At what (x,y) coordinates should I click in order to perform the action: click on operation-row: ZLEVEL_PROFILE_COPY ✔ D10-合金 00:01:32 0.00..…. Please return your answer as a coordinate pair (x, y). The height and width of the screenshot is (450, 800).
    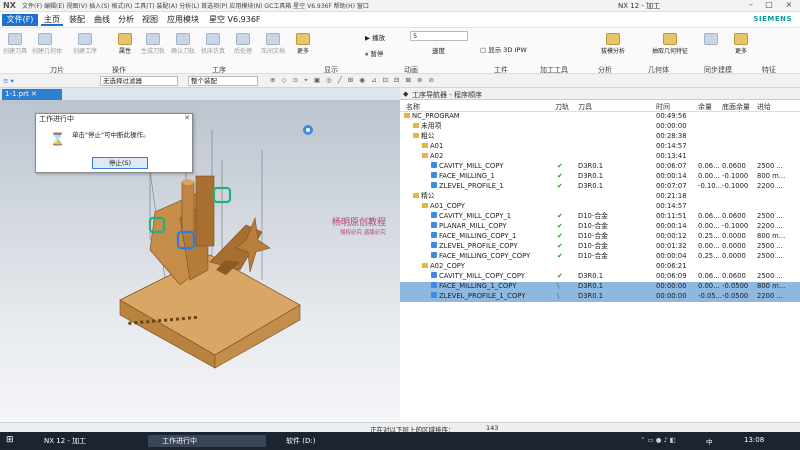
    Looking at the image, I should click on (600, 247).